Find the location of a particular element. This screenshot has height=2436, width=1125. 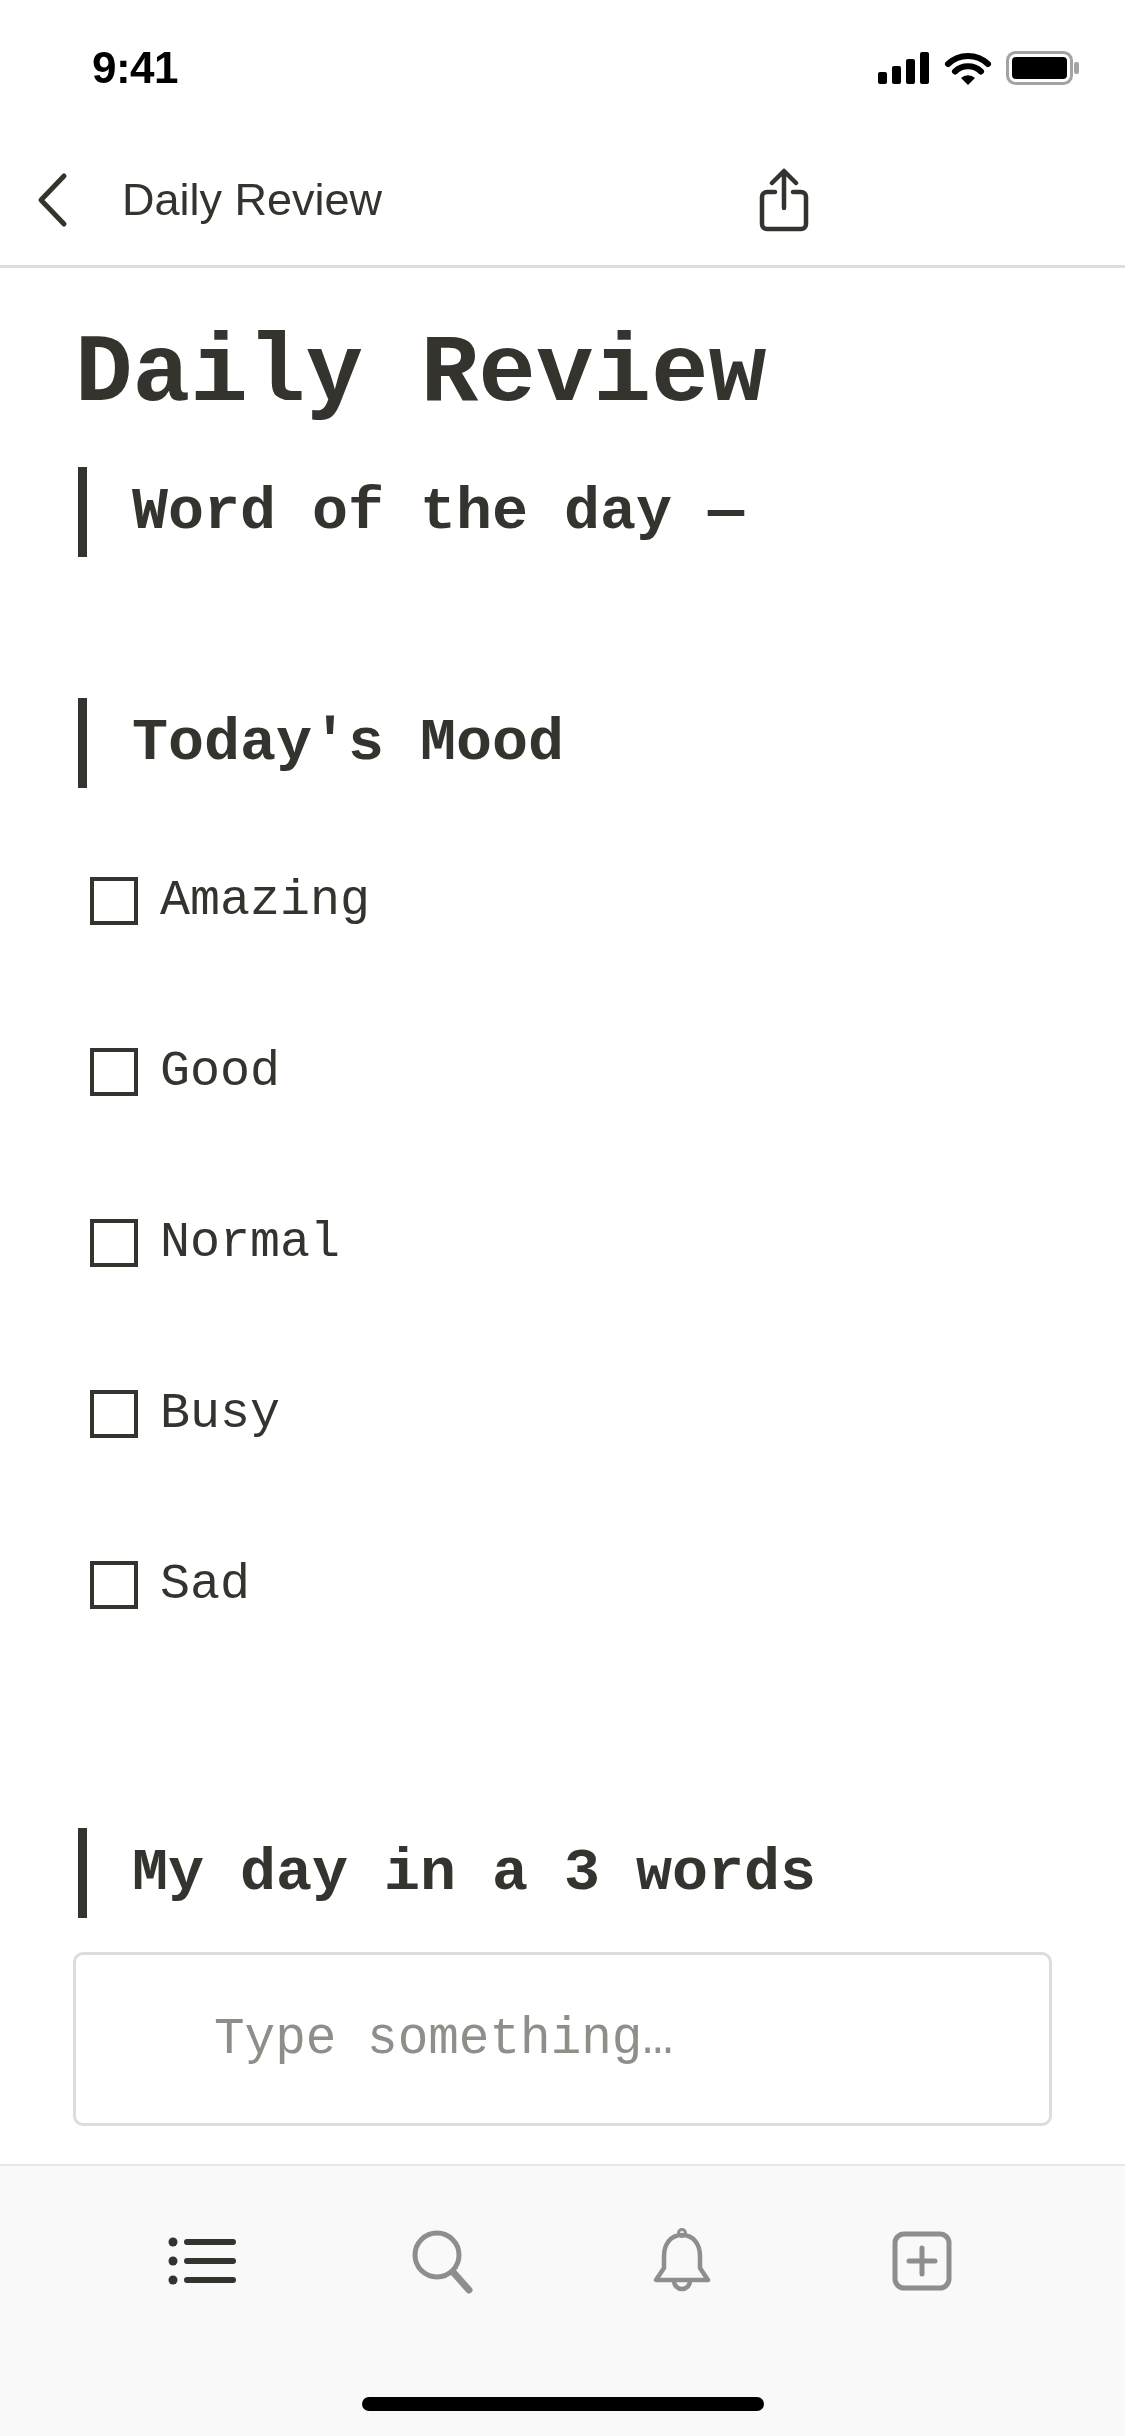

battery-icon is located at coordinates (1043, 67).